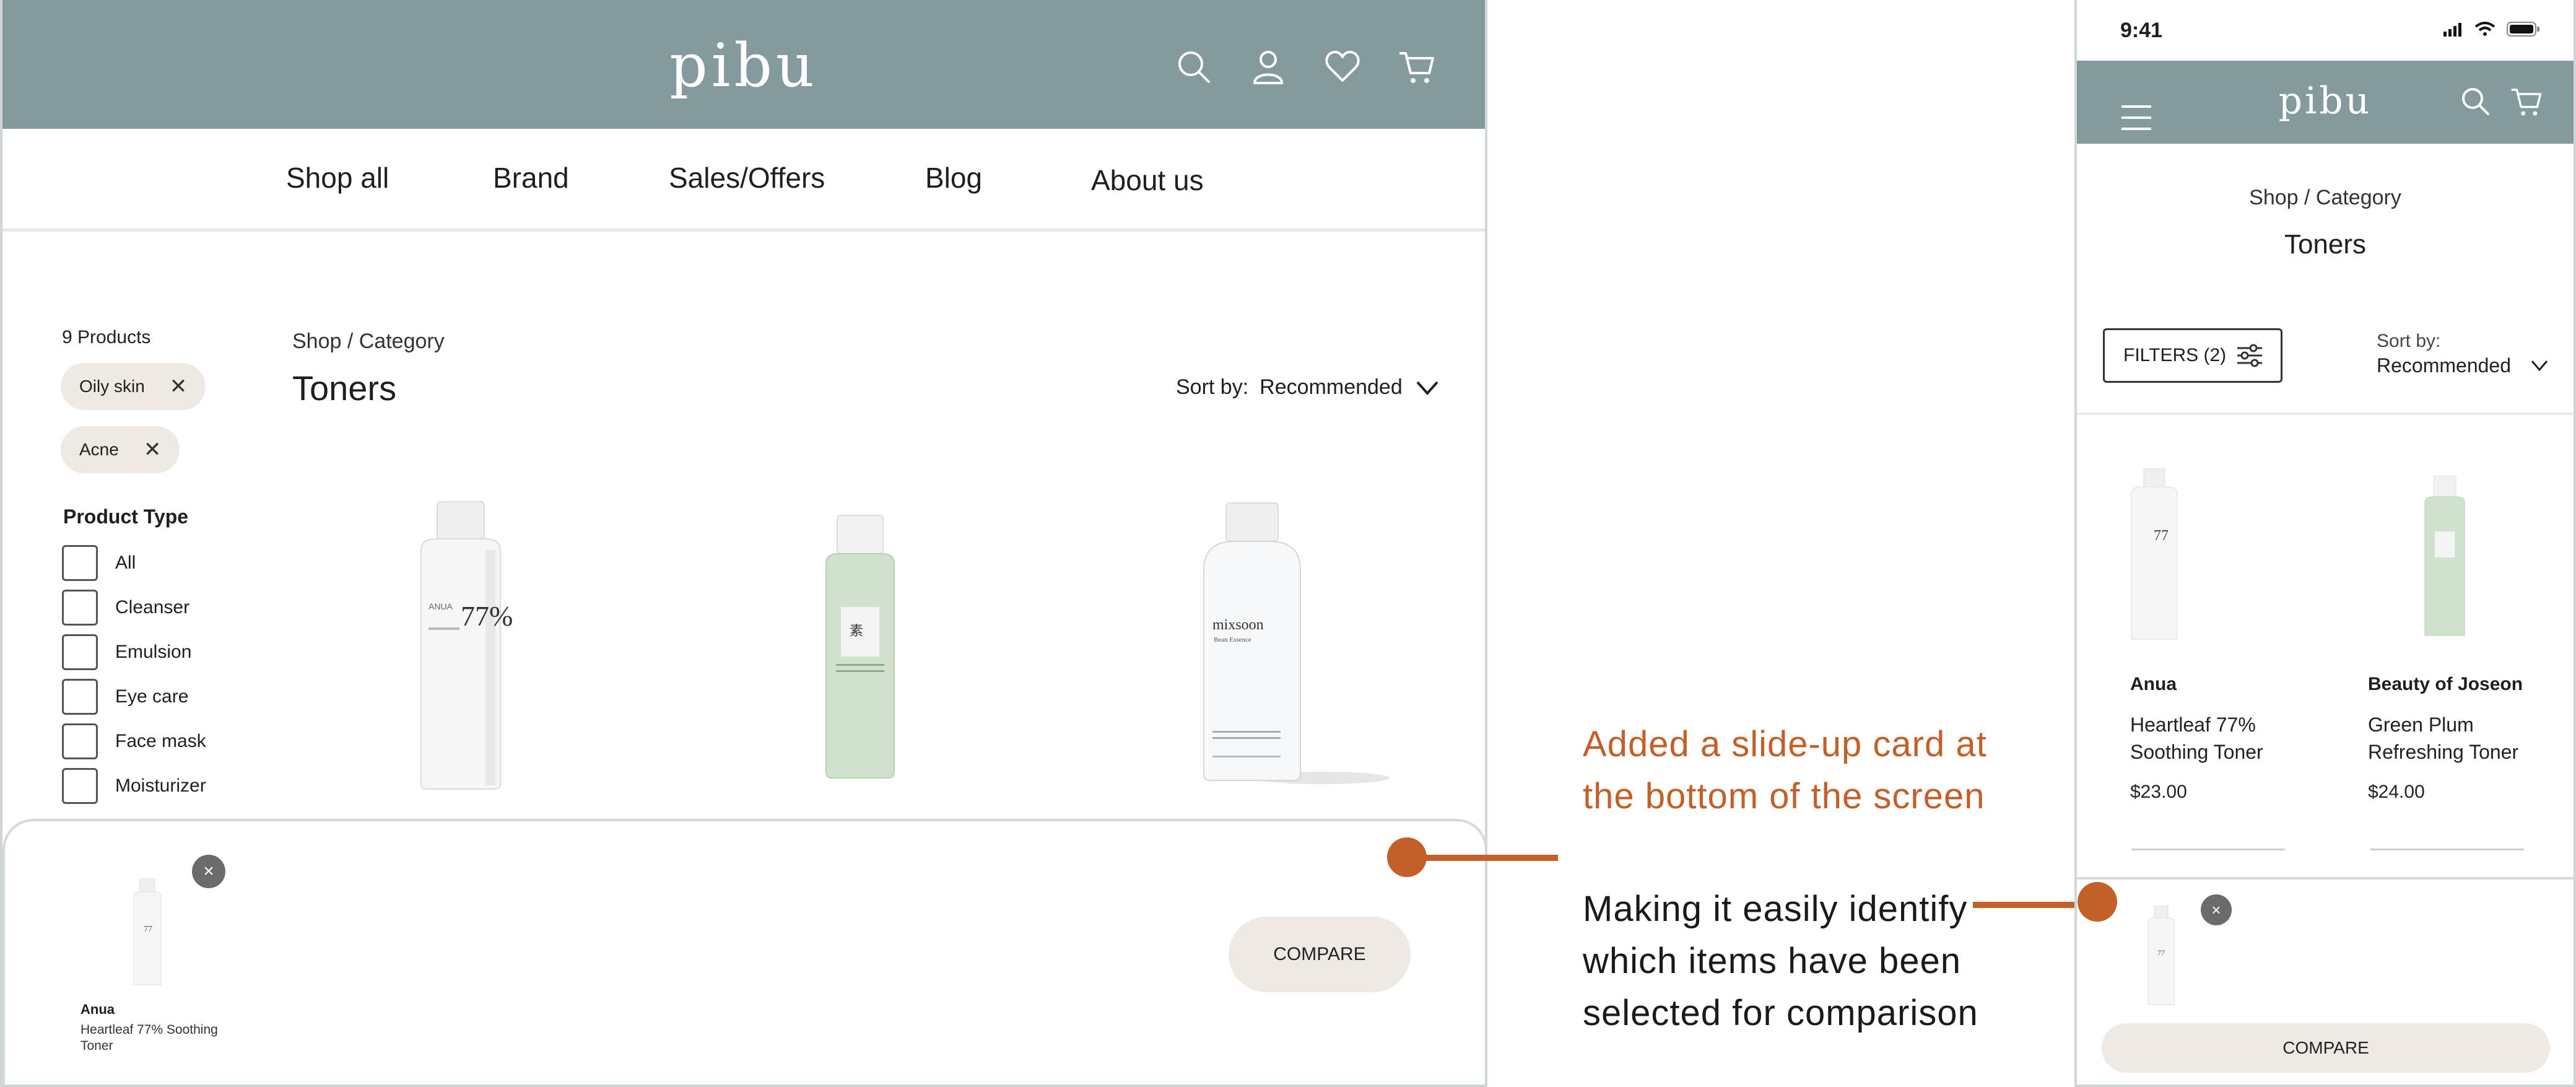  Describe the element at coordinates (2461, 738) in the screenshot. I see `product-name: Green Plum Refreshing Toner` at that location.